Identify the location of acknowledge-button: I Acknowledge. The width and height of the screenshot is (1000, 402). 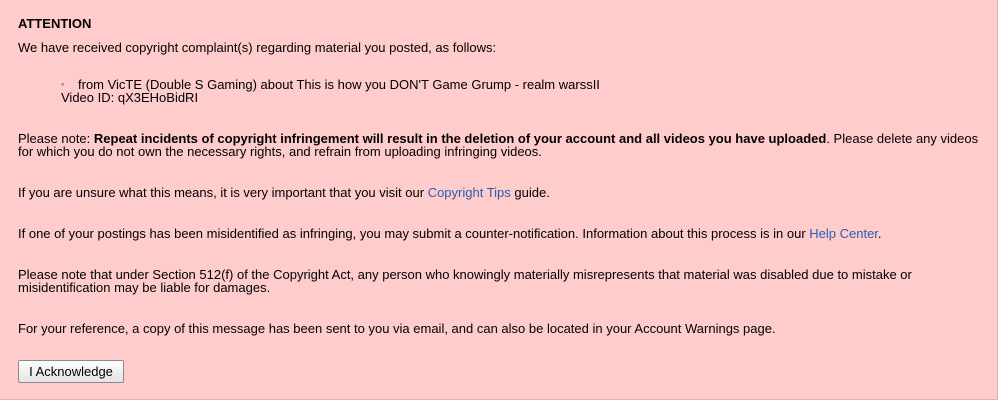
(71, 371).